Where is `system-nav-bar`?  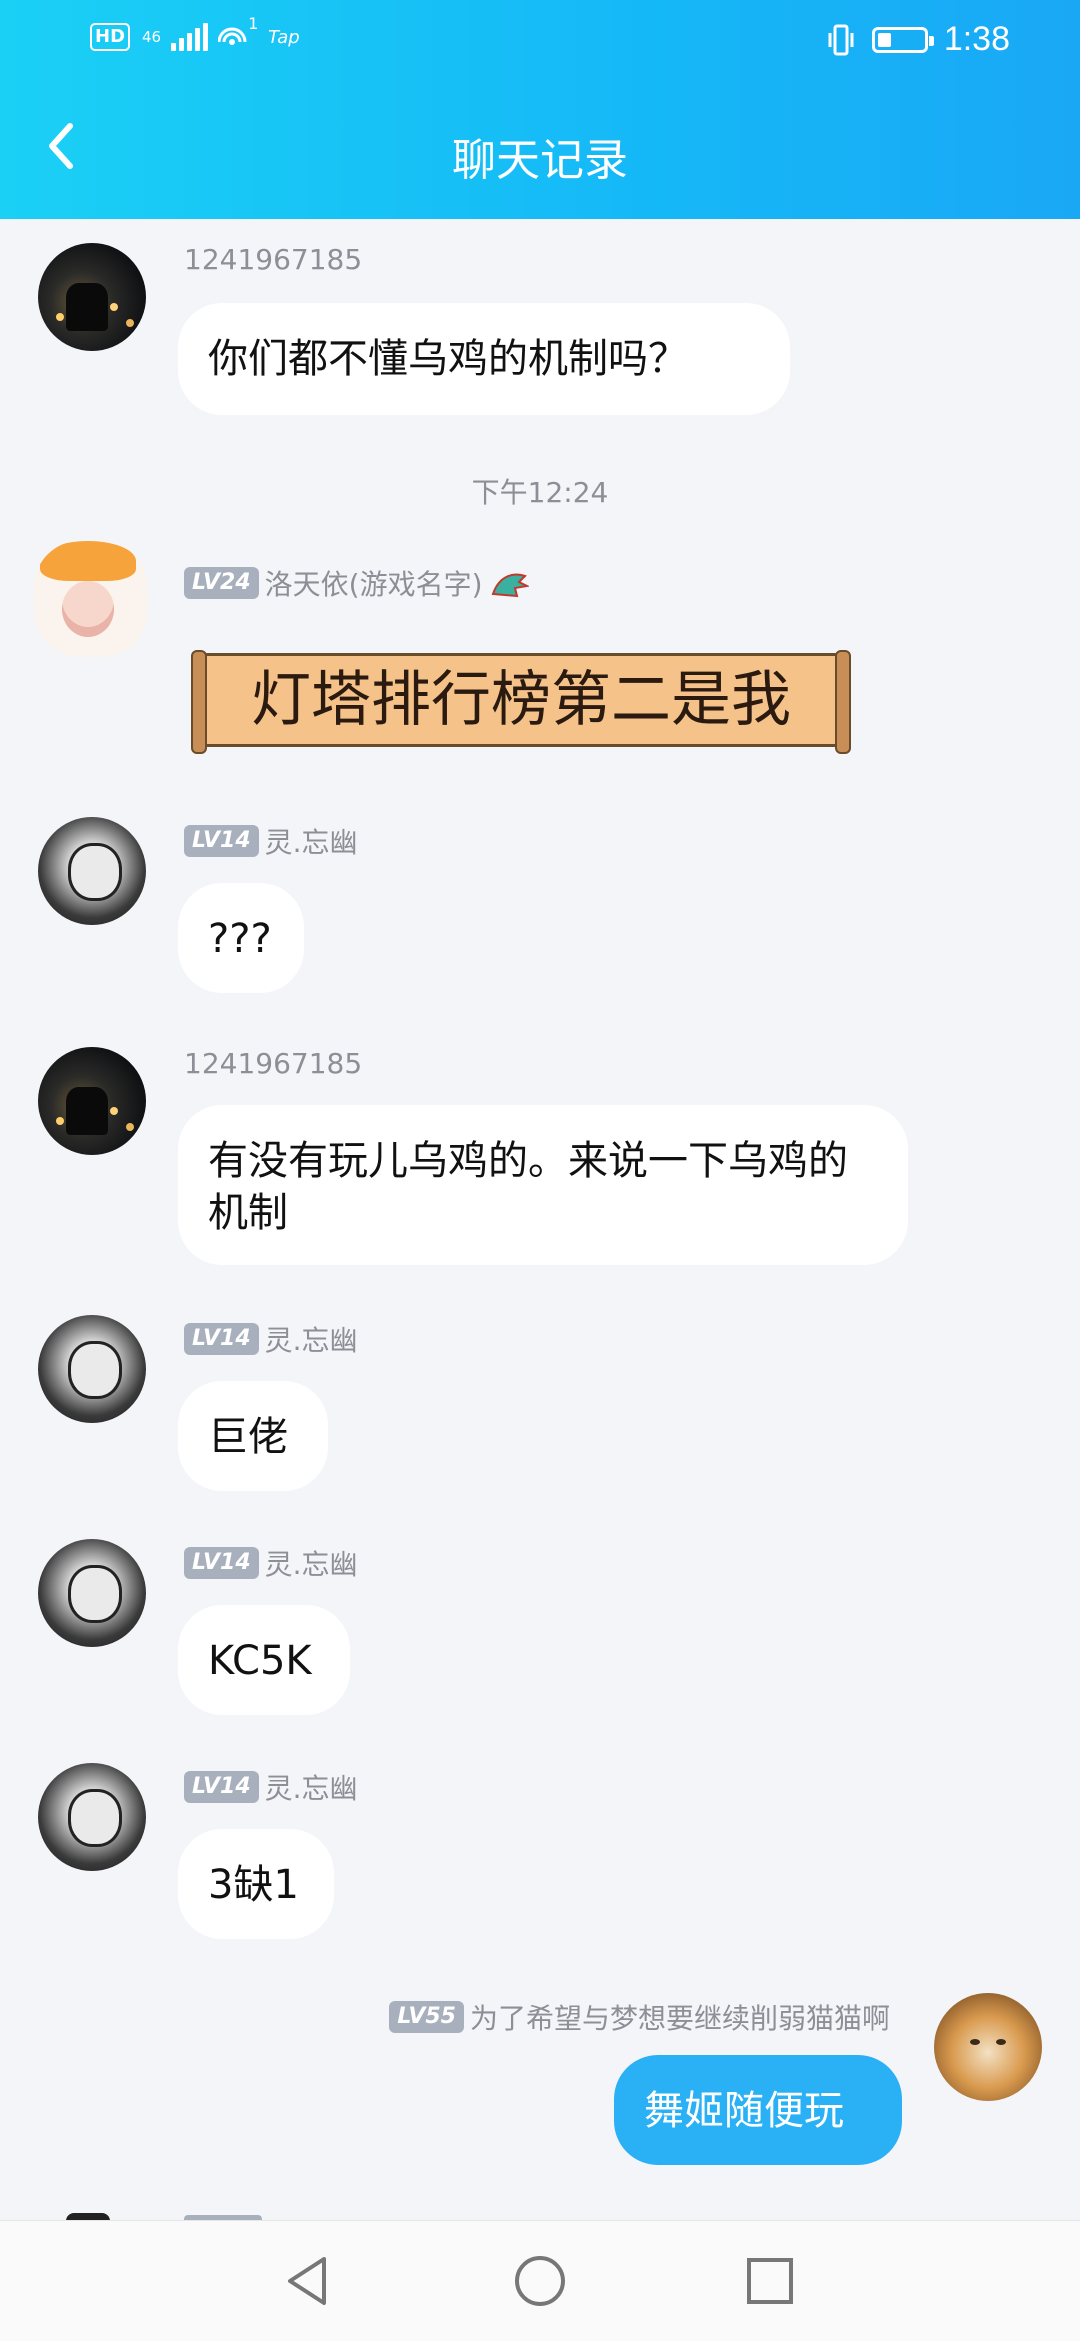
system-nav-bar is located at coordinates (540, 2280).